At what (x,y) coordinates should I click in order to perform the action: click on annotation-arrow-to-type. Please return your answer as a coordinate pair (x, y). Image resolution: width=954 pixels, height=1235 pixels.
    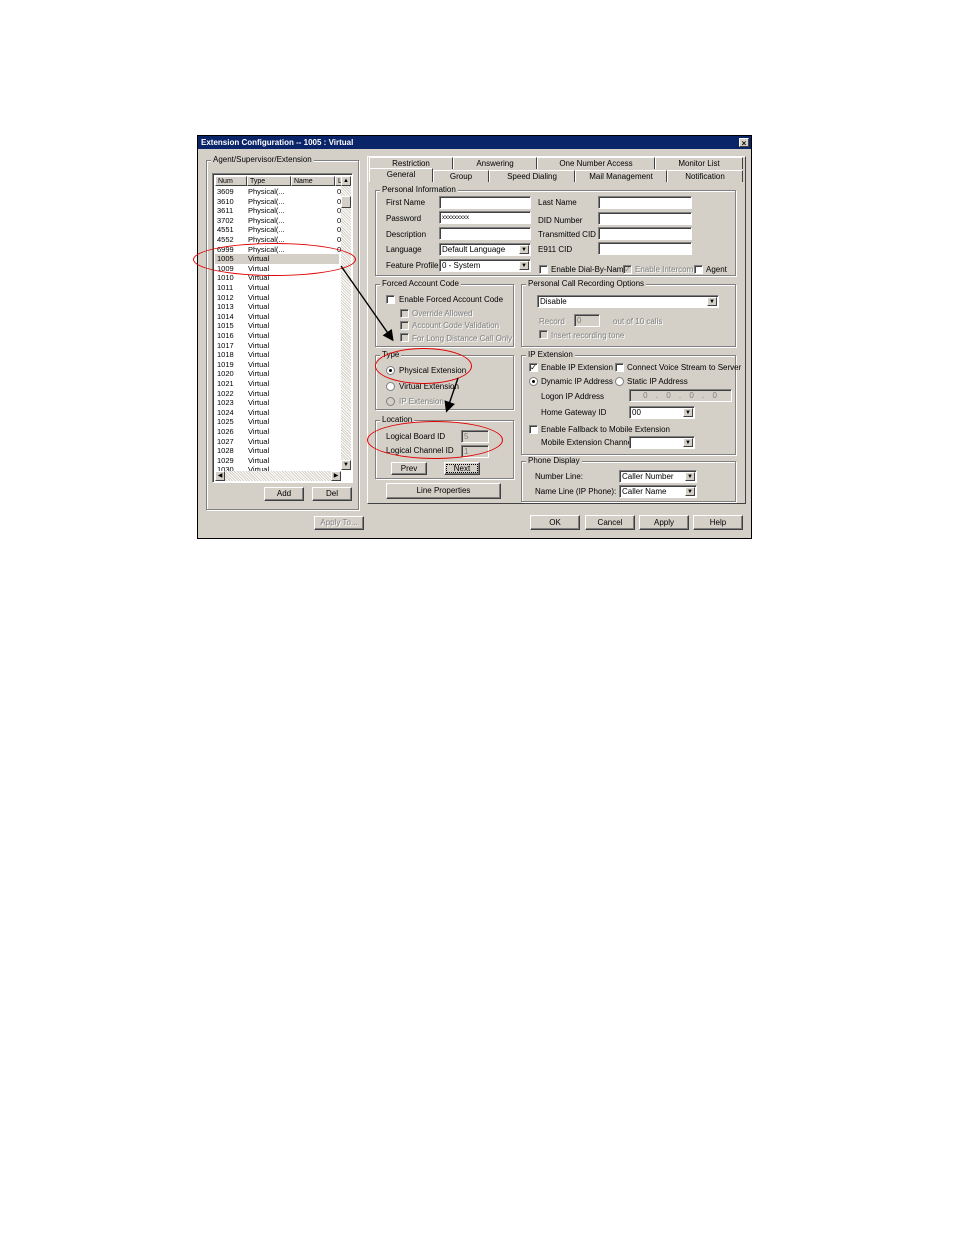
    Looking at the image, I should click on (367, 303).